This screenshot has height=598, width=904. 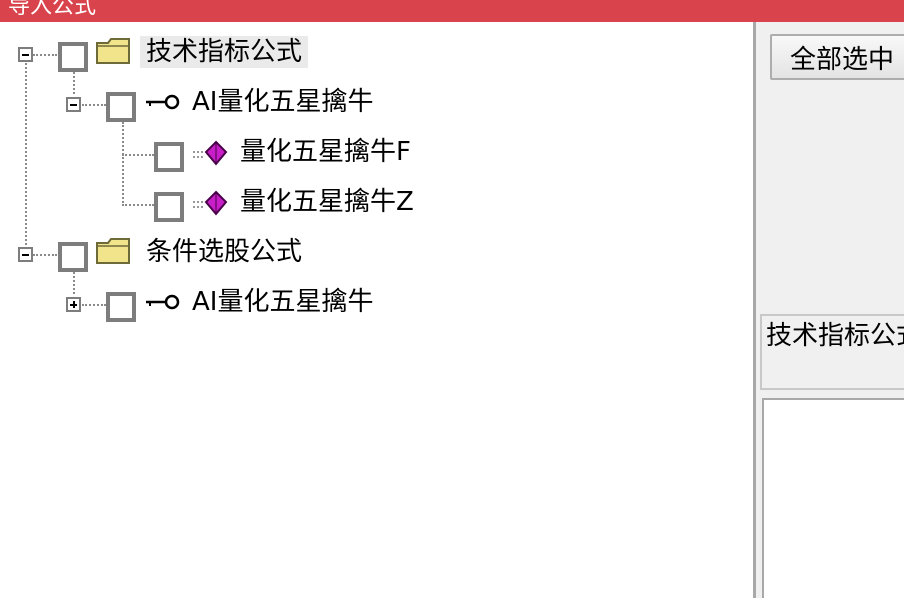 I want to click on tree-node-label: 技术指标公式, so click(x=224, y=52).